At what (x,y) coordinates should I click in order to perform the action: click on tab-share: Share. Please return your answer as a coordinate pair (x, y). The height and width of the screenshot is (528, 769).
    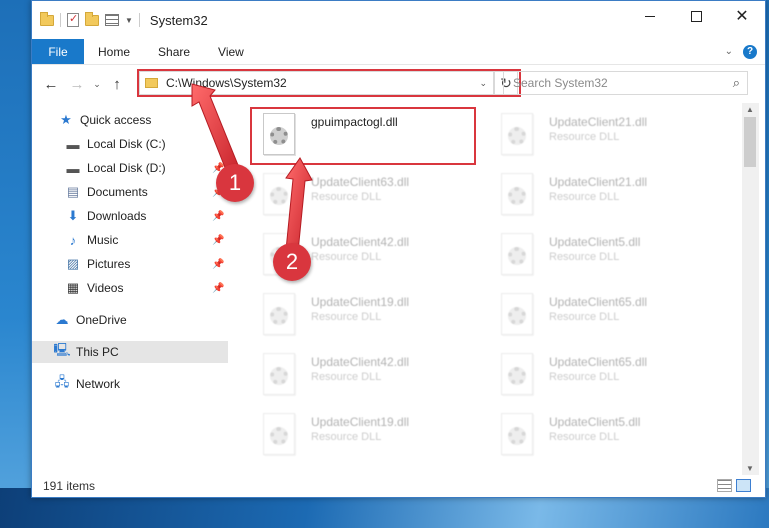
    Looking at the image, I should click on (174, 51).